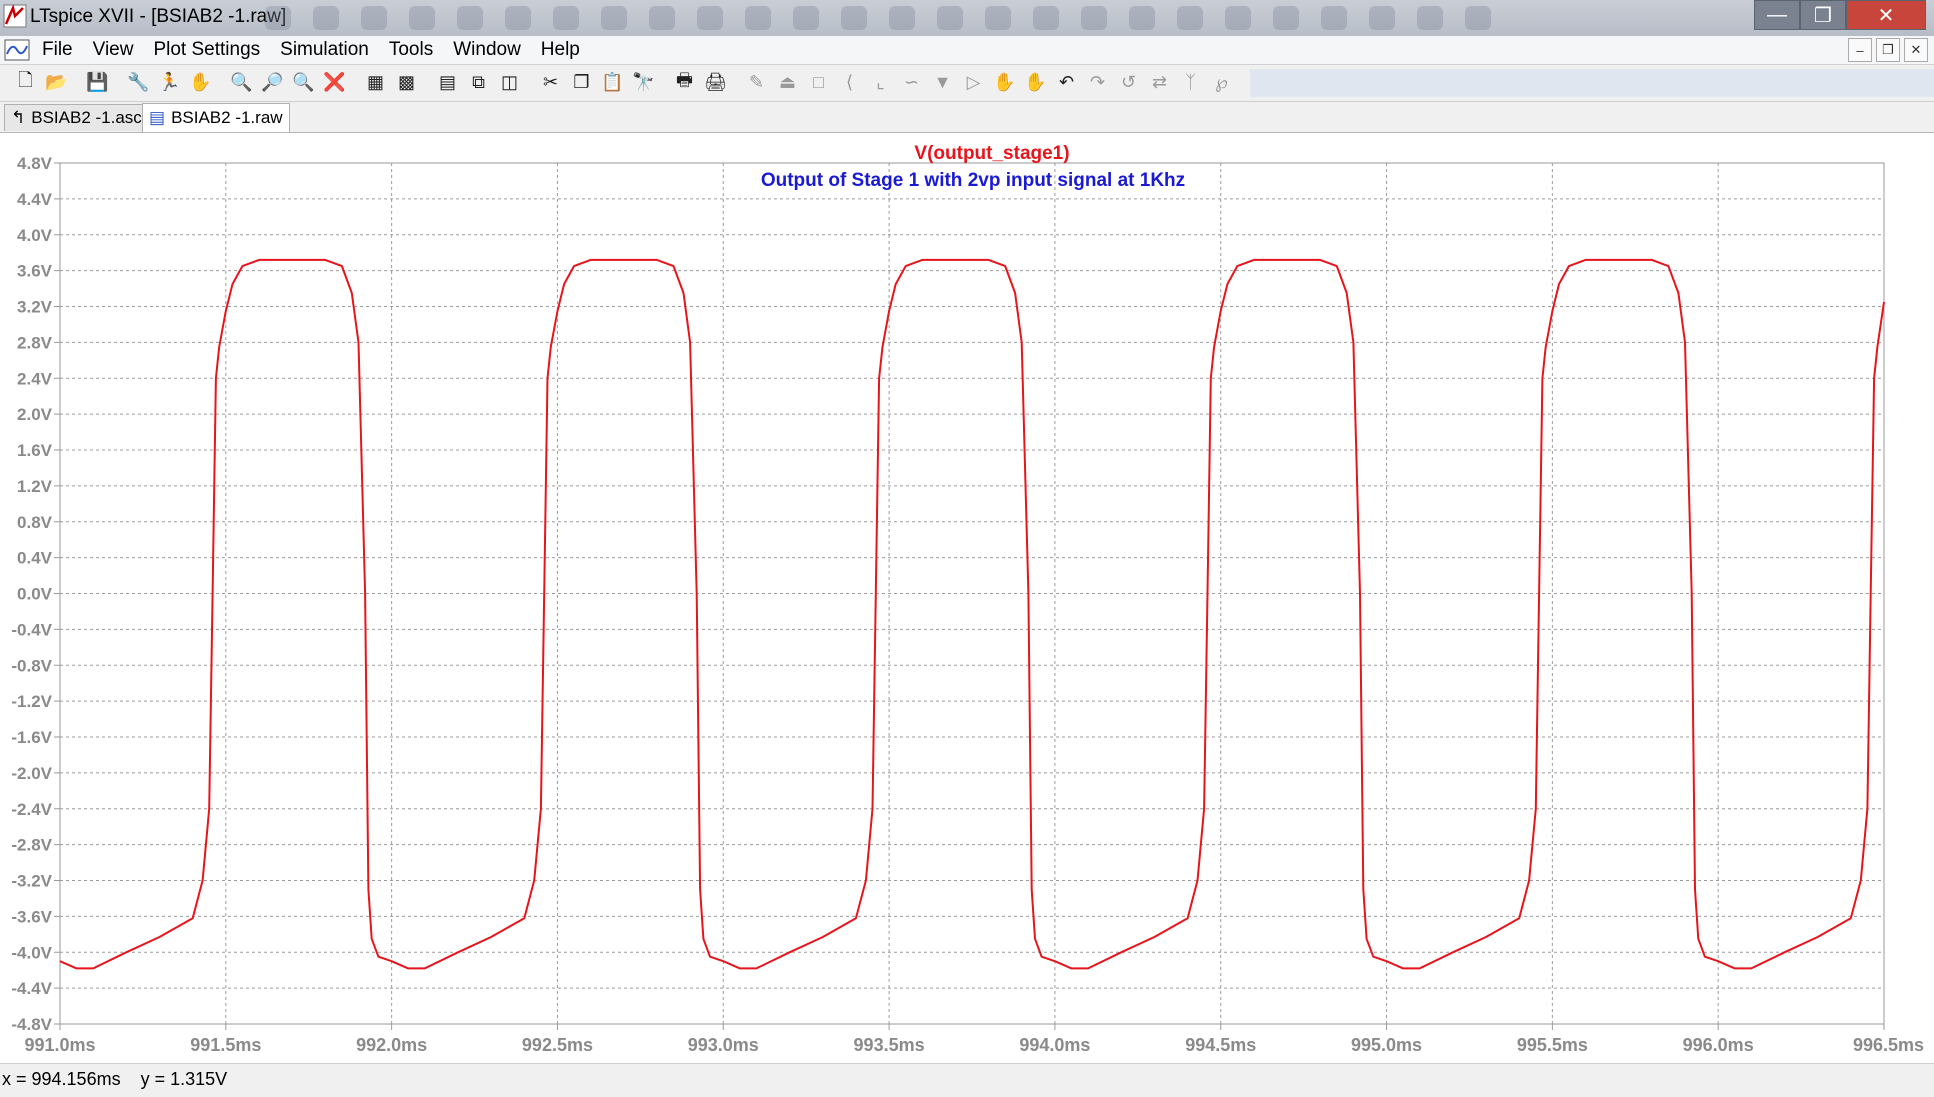 This screenshot has width=1934, height=1097. I want to click on y-tick-label: 2.0V, so click(35, 414).